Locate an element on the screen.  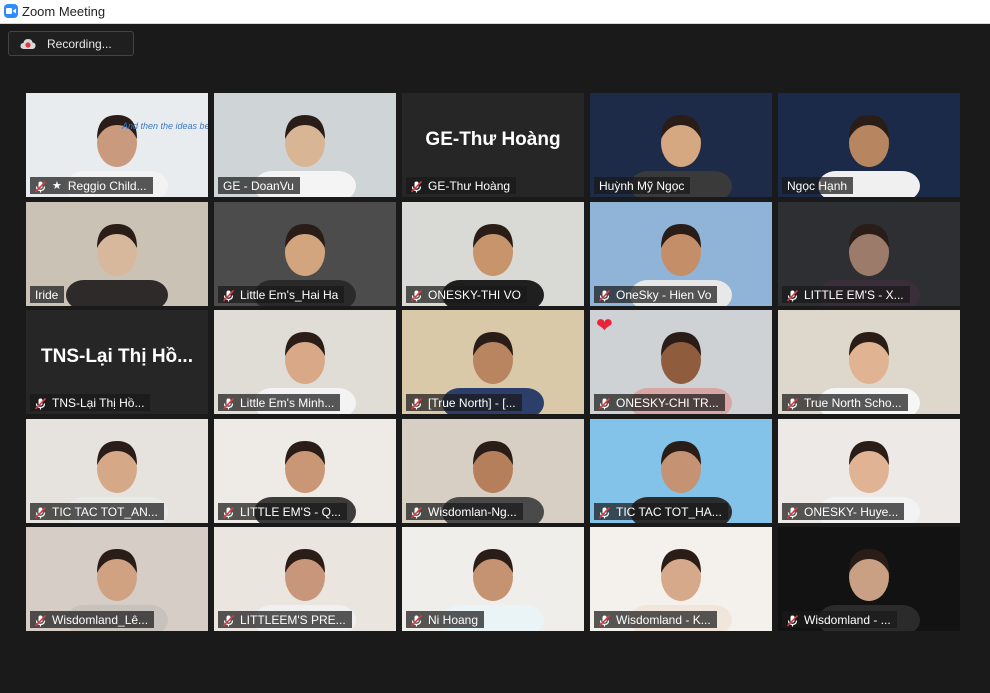
cloud-record-icon is located at coordinates (28, 44).